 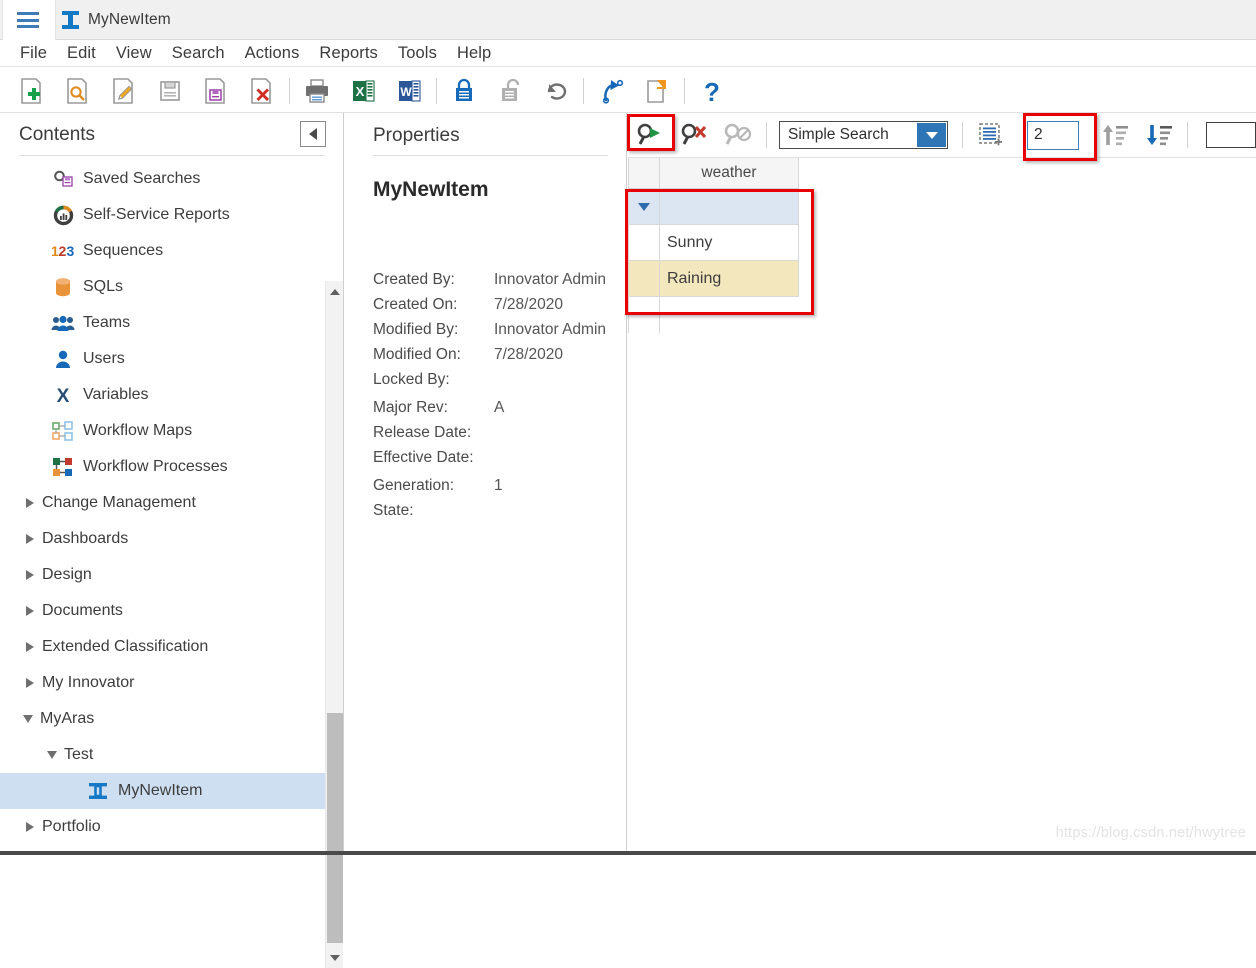 What do you see at coordinates (417, 53) in the screenshot?
I see `menu-item-tools: Tools` at bounding box center [417, 53].